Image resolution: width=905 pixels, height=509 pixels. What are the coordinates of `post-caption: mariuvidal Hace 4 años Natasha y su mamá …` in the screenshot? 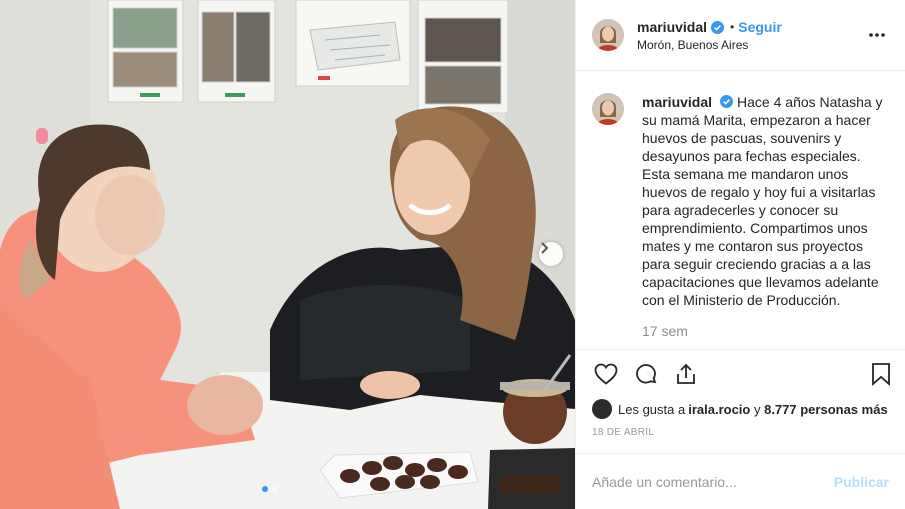 It's located at (740, 201).